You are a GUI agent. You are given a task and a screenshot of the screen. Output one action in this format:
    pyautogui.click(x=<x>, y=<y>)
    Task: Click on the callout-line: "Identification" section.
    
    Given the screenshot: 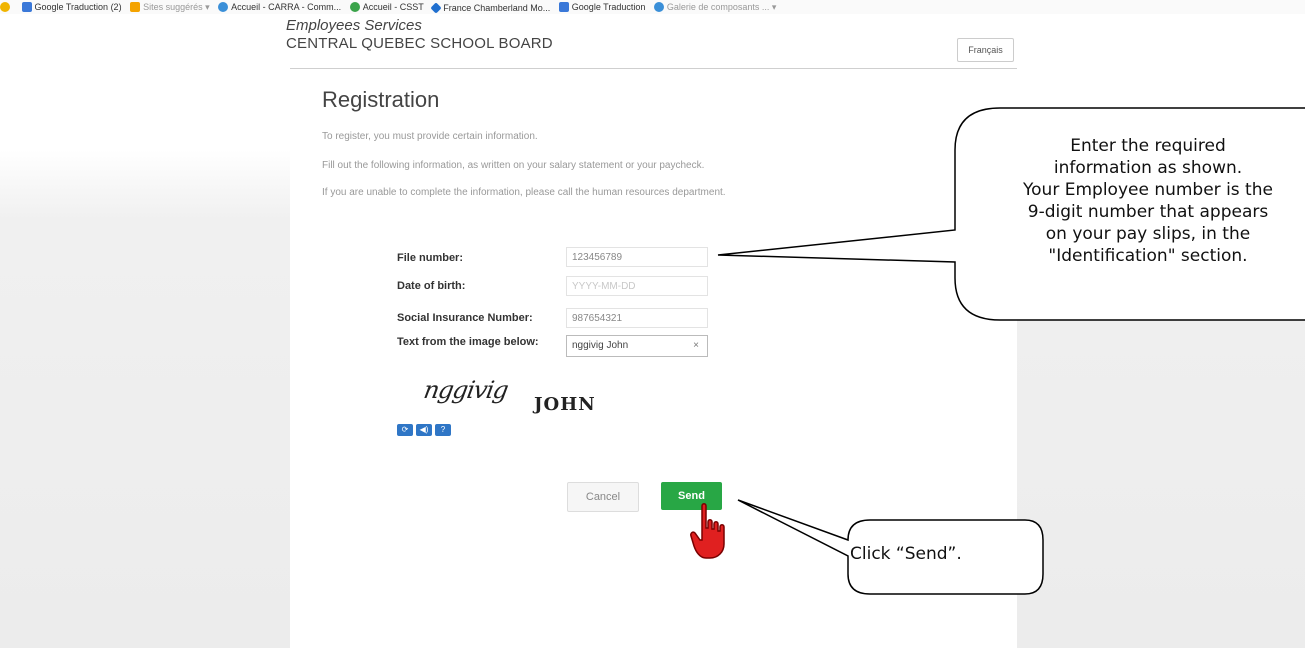 What is the action you would take?
    pyautogui.click(x=1148, y=256)
    